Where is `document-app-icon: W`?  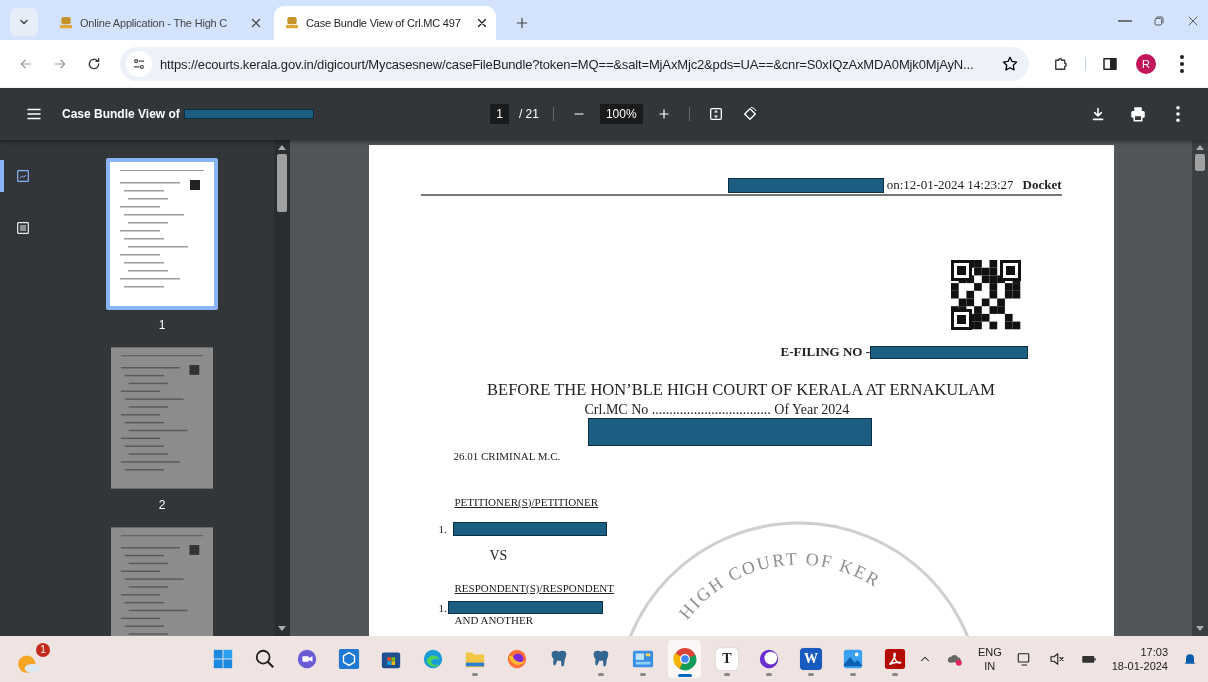 document-app-icon: W is located at coordinates (810, 659).